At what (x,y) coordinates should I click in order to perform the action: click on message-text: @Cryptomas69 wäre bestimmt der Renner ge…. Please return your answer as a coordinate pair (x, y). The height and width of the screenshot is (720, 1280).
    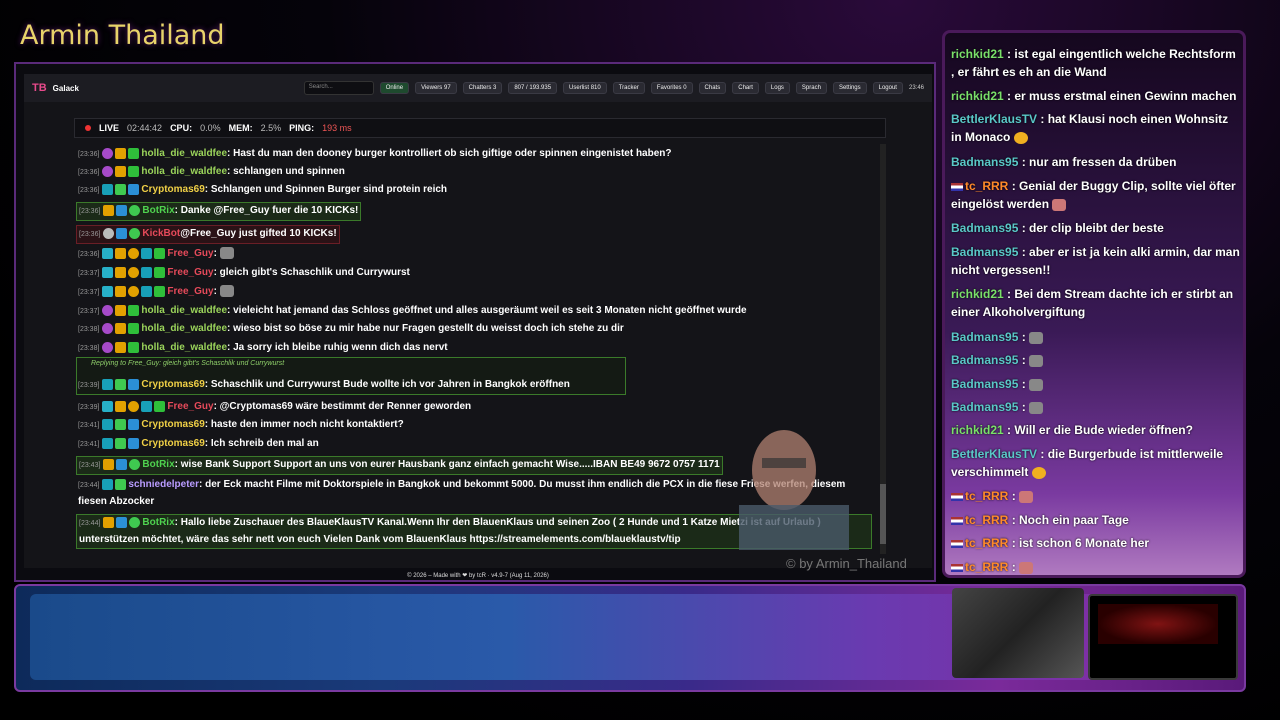
    Looking at the image, I should click on (345, 406).